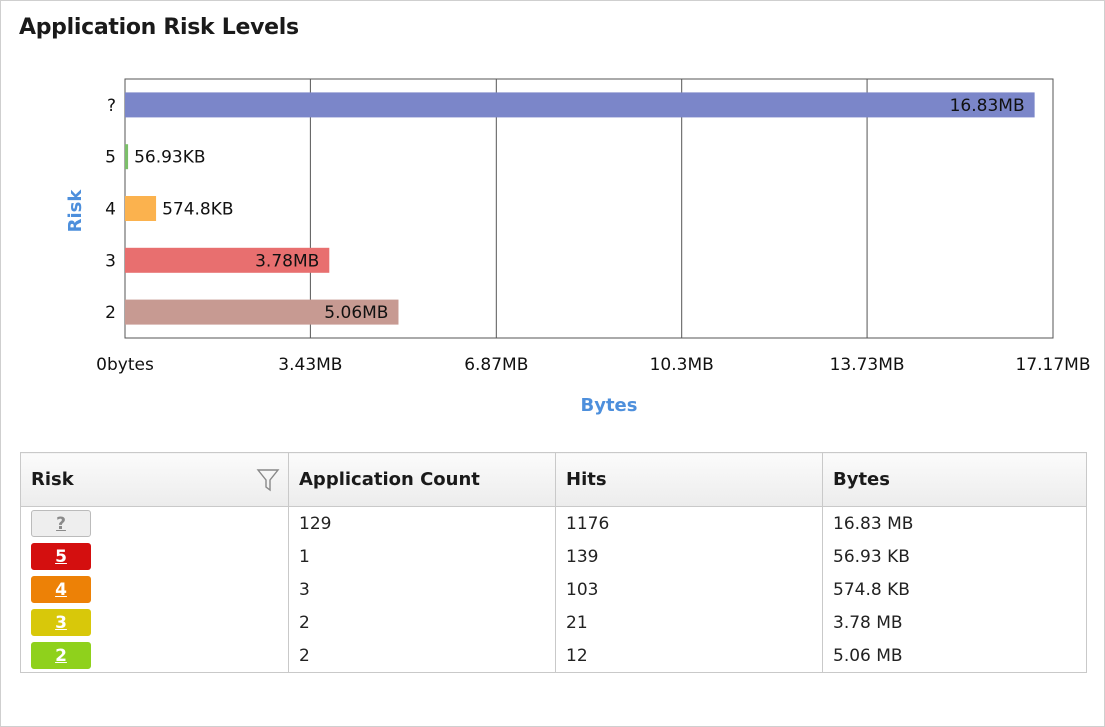 The image size is (1105, 727). I want to click on bar-risk-unknown, so click(580, 105).